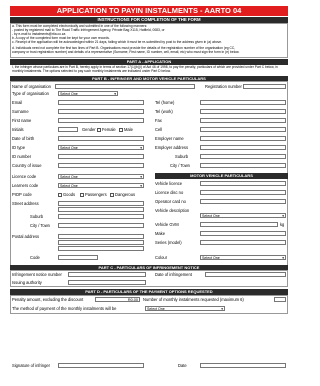 The width and height of the screenshot is (320, 386). Describe the element at coordinates (82, 194) in the screenshot. I see `passengers-checkbox` at that location.